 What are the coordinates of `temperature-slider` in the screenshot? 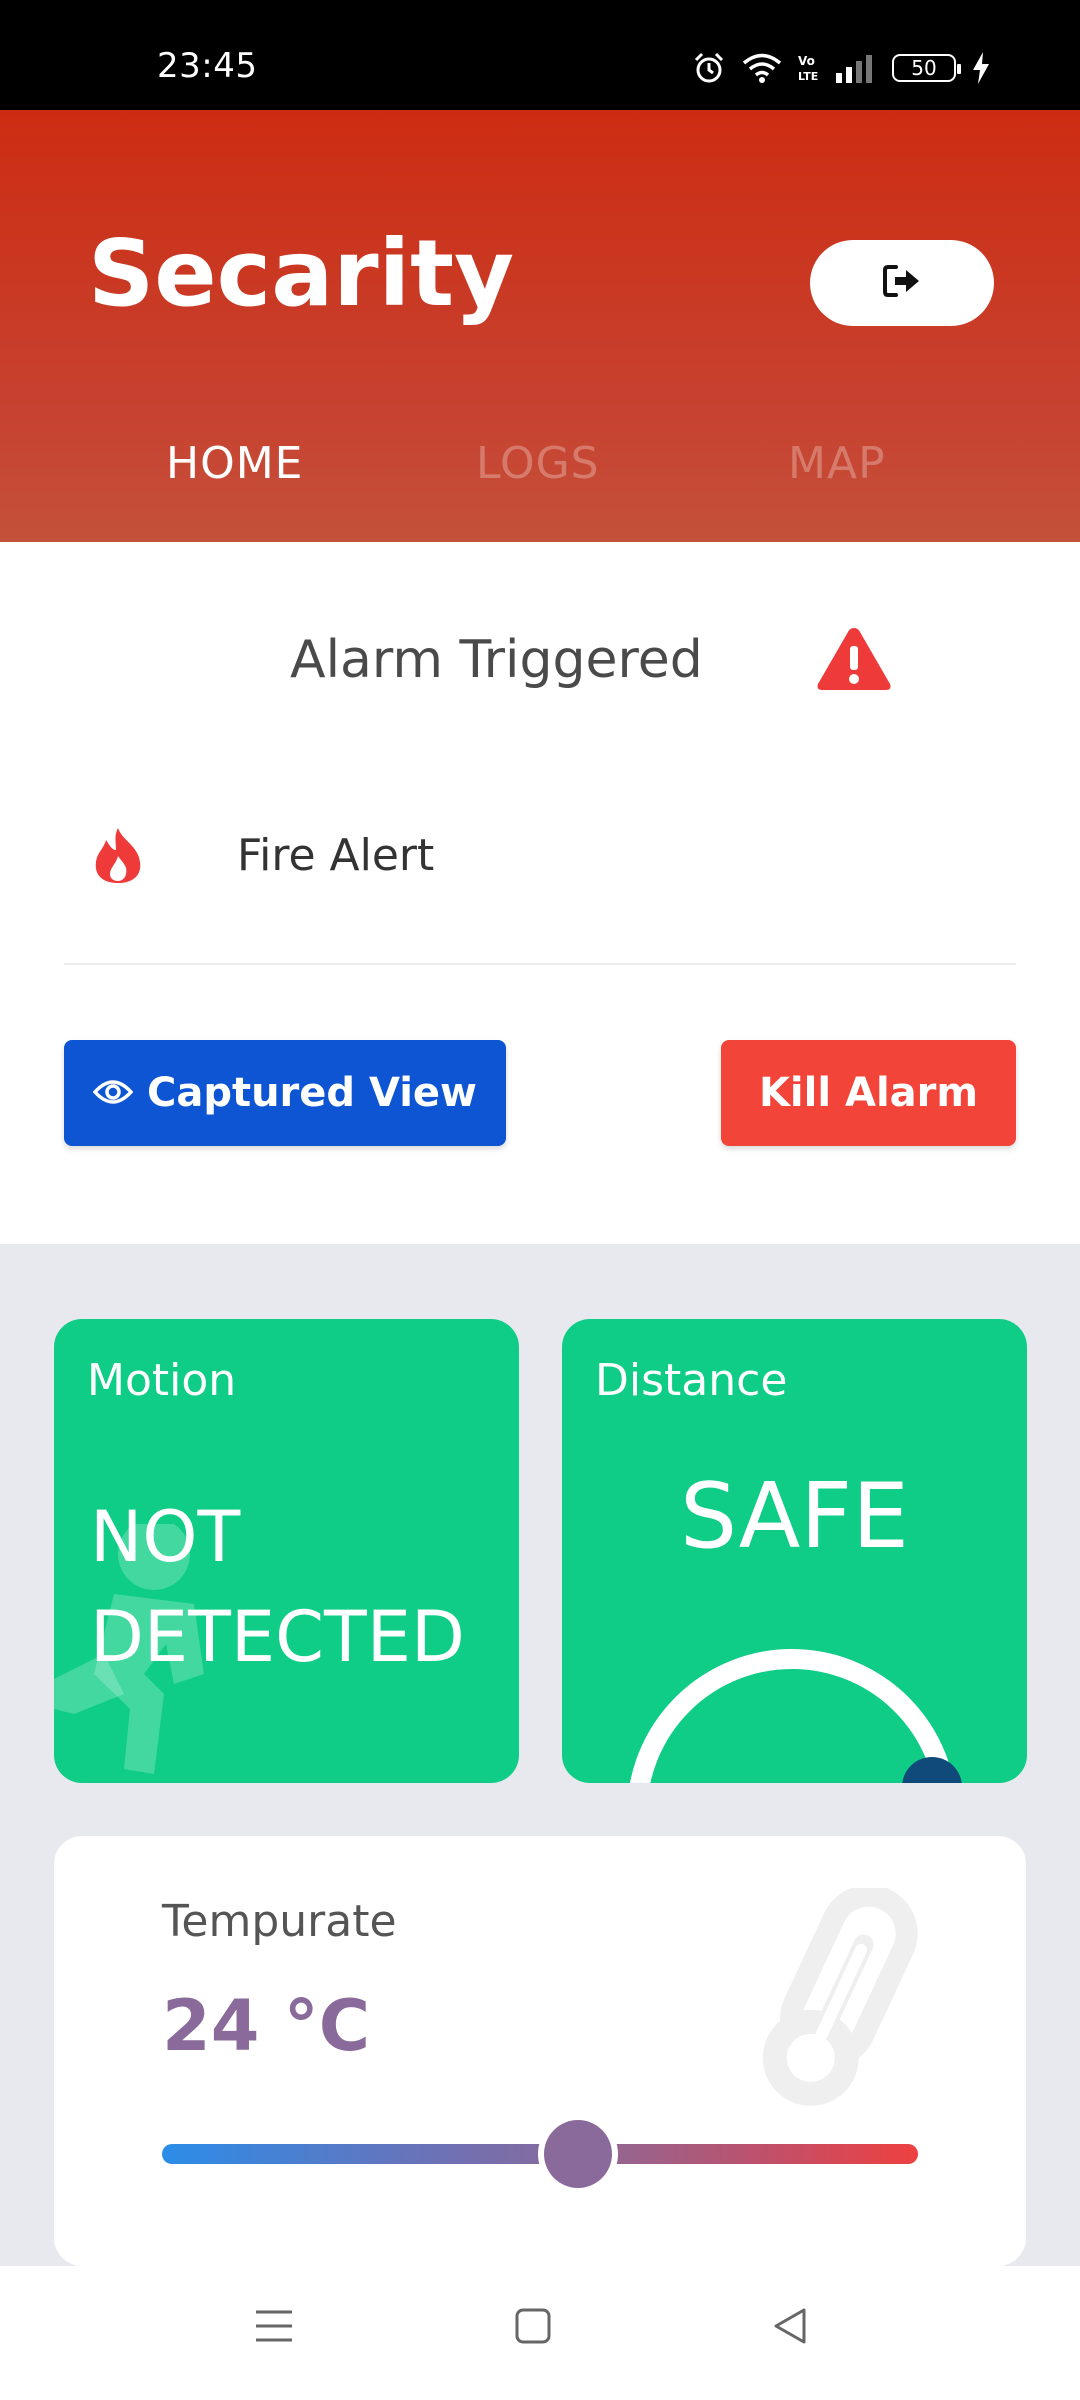 It's located at (540, 2154).